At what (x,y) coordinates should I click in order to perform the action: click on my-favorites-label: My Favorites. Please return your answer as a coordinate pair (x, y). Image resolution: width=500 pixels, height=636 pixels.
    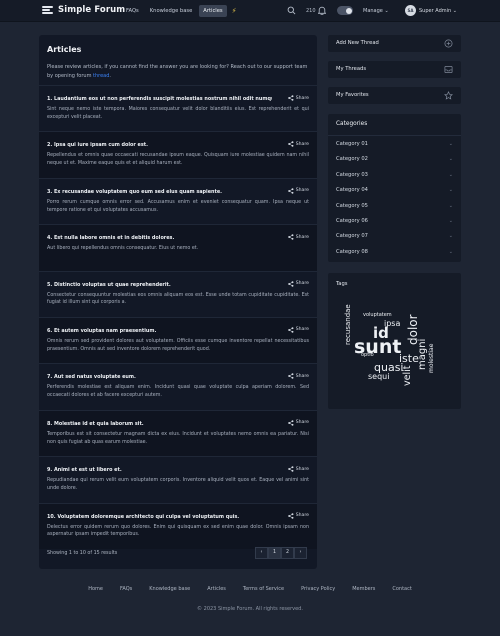
    Looking at the image, I should click on (352, 95).